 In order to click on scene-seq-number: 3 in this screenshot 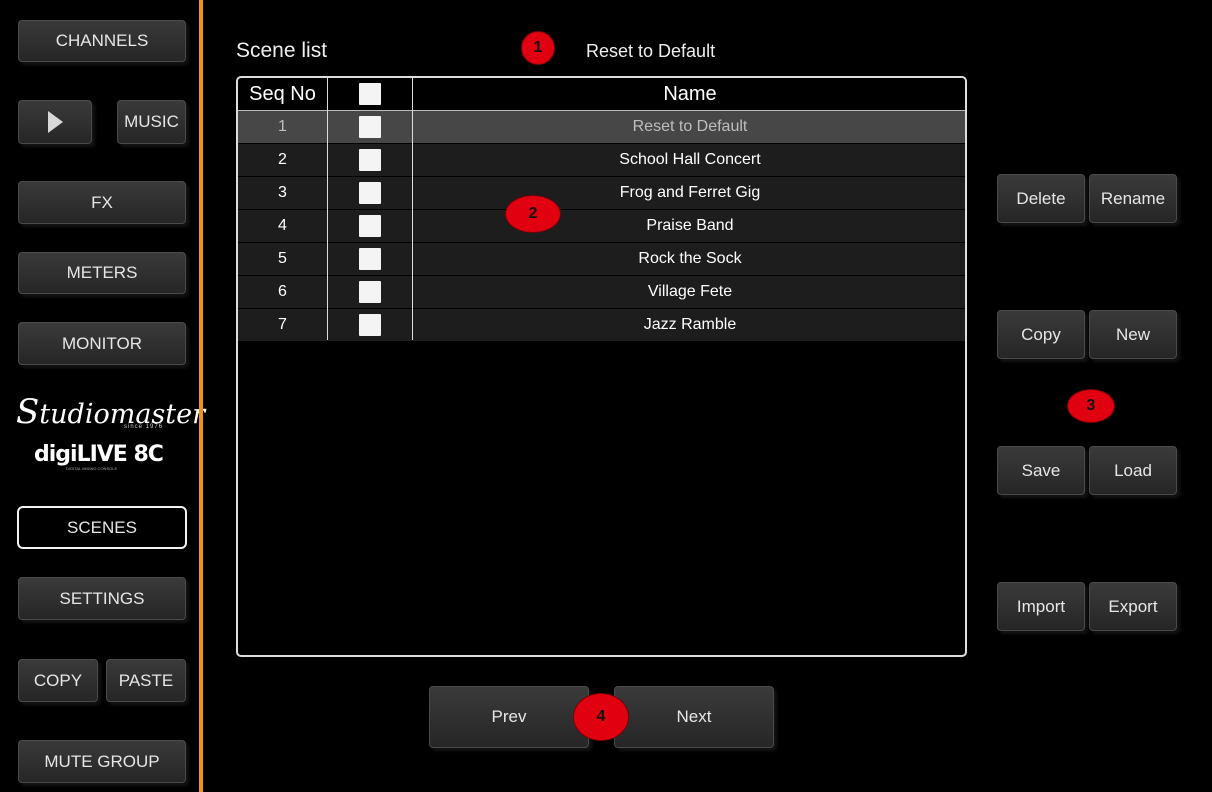, I will do `click(282, 192)`.